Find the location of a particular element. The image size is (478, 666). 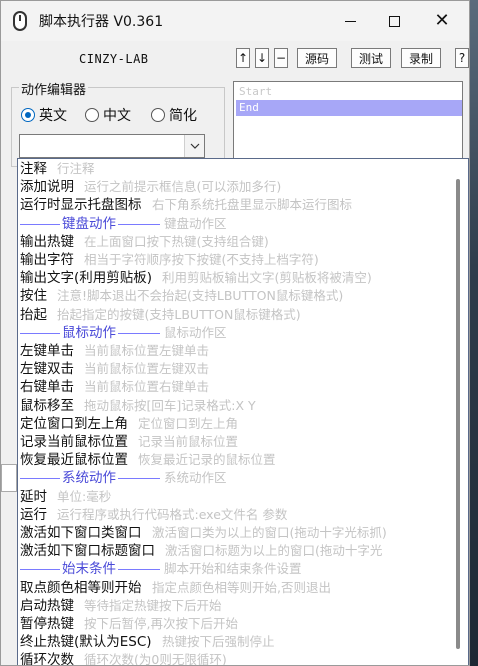

action-description: 利用剪贴板输出文字(剪贴板将被清空) is located at coordinates (267, 278).